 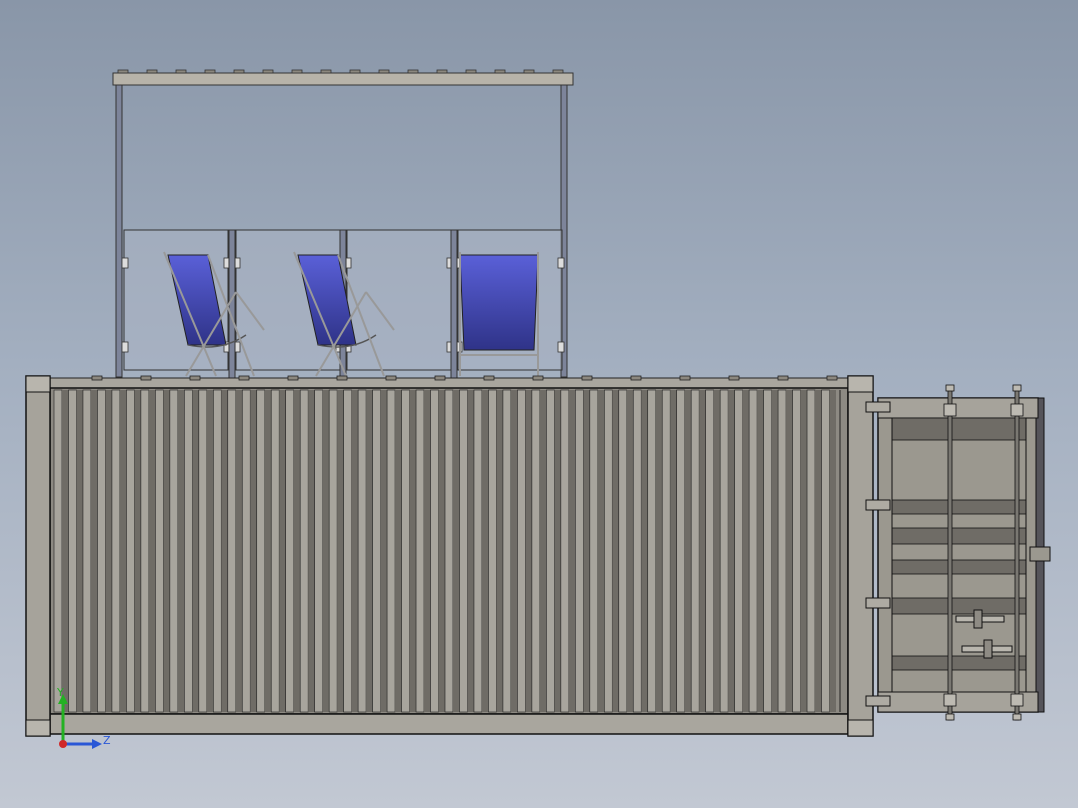 I want to click on triad-origin, so click(x=63, y=744).